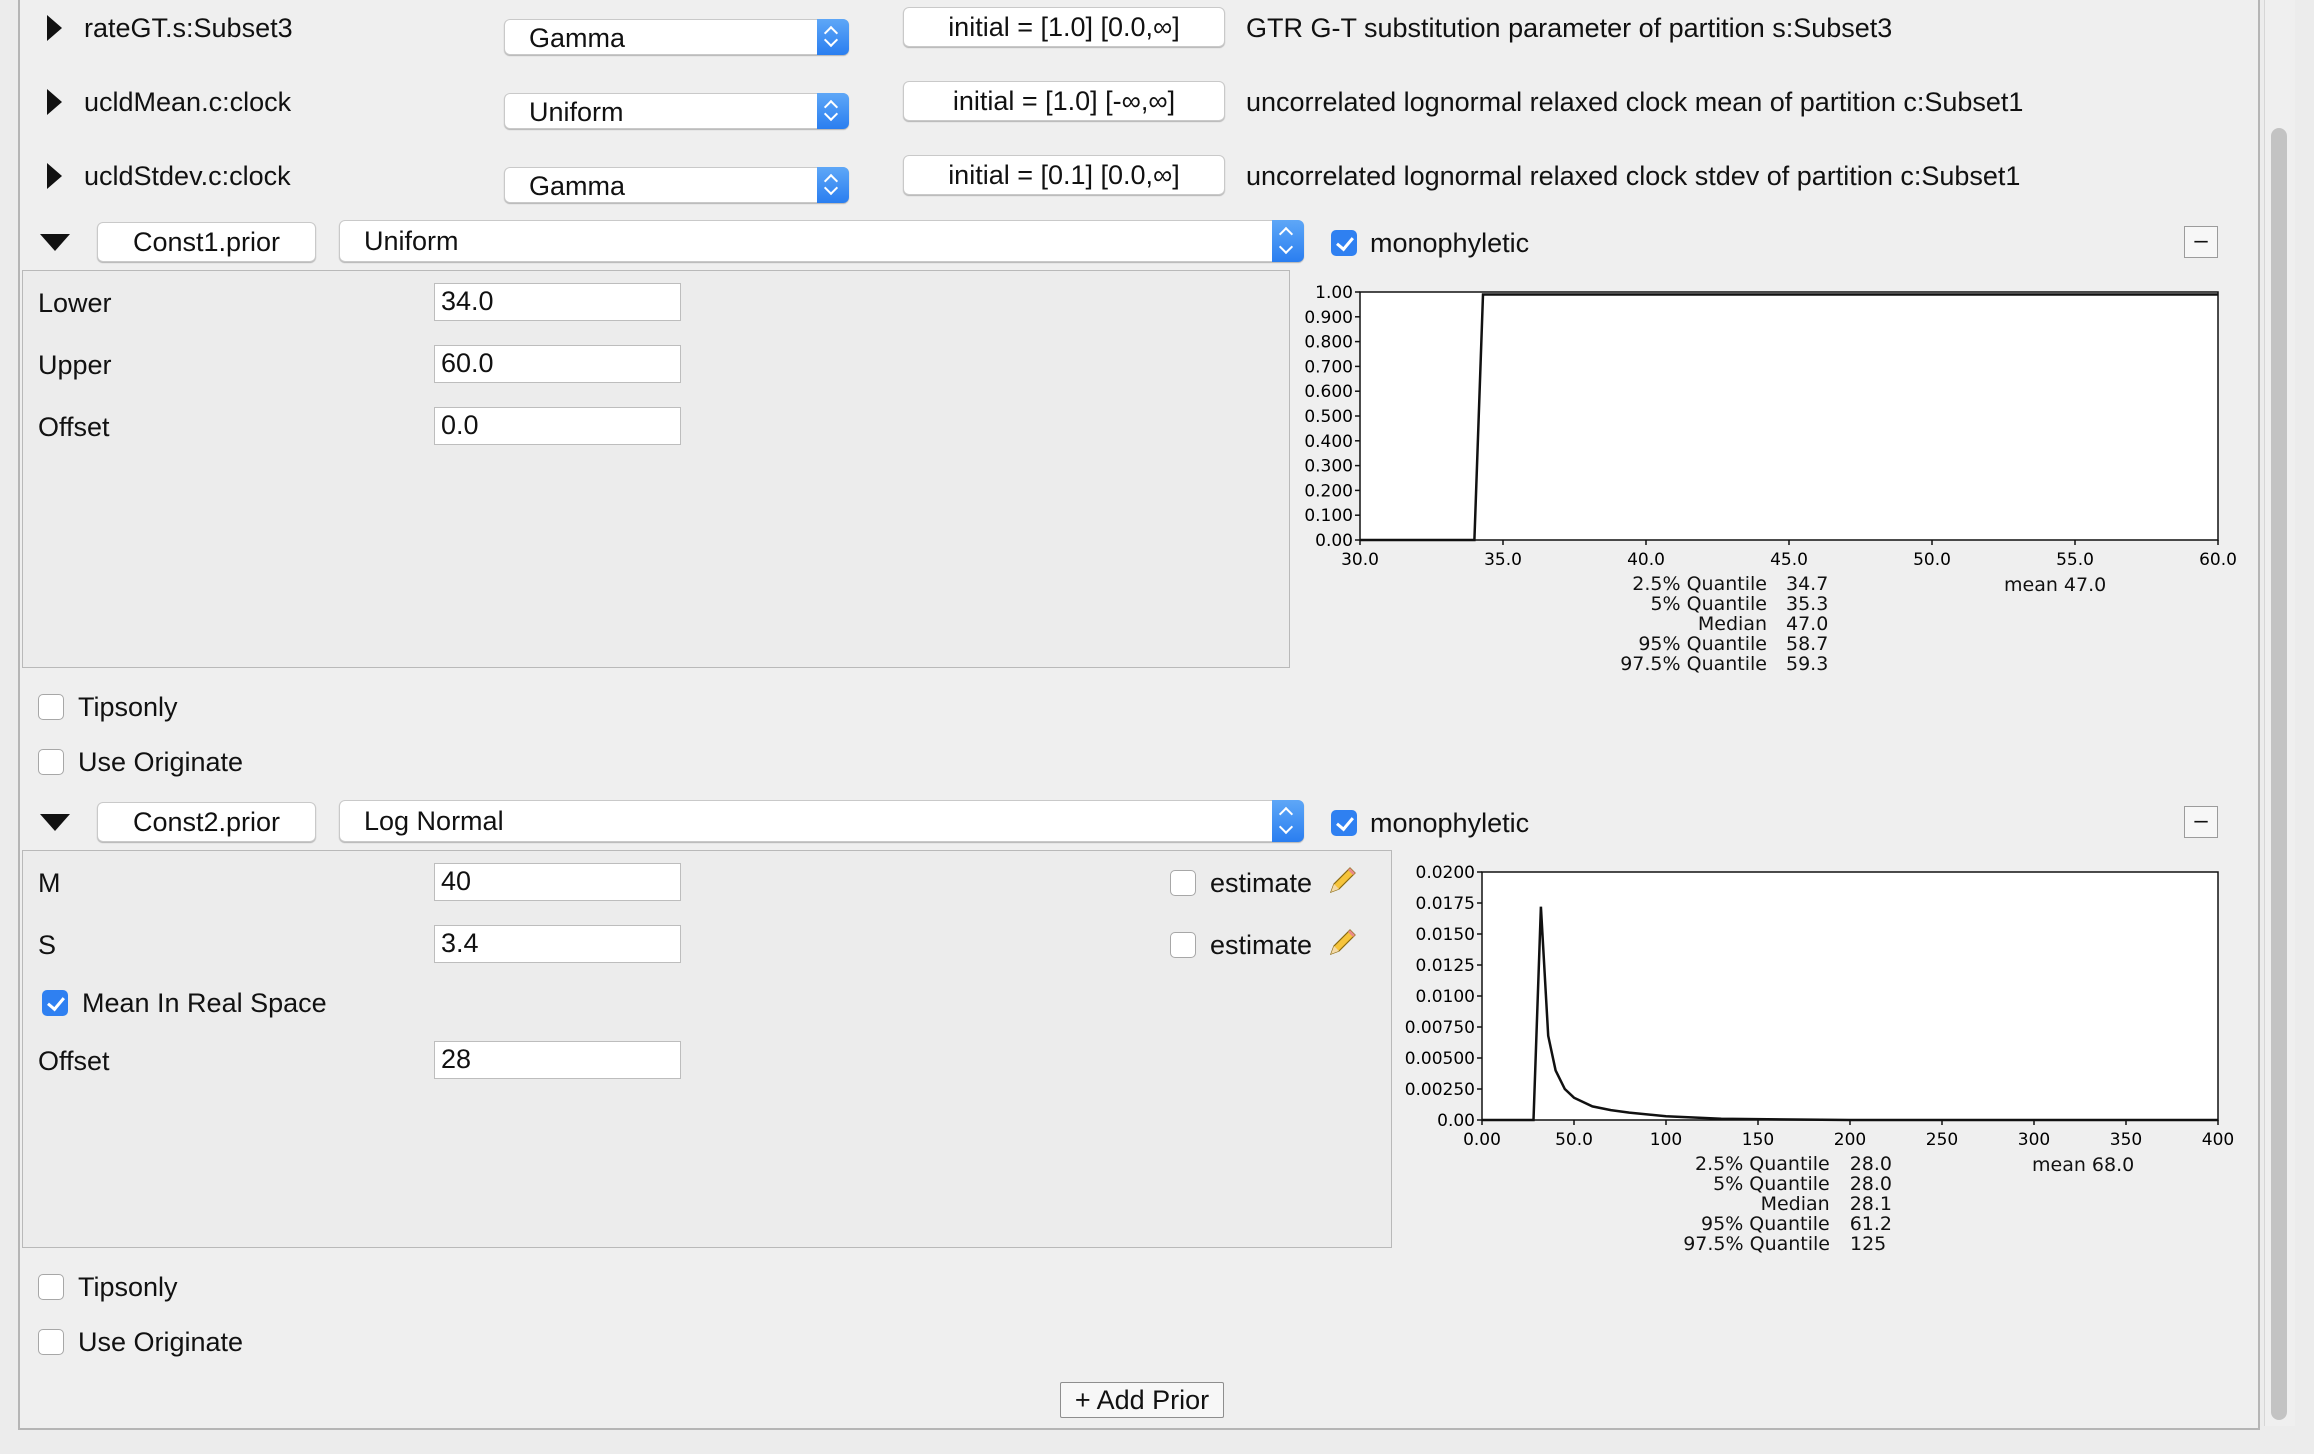 This screenshot has width=2314, height=1454. I want to click on prior2-use-originate-checkbox, so click(51, 1342).